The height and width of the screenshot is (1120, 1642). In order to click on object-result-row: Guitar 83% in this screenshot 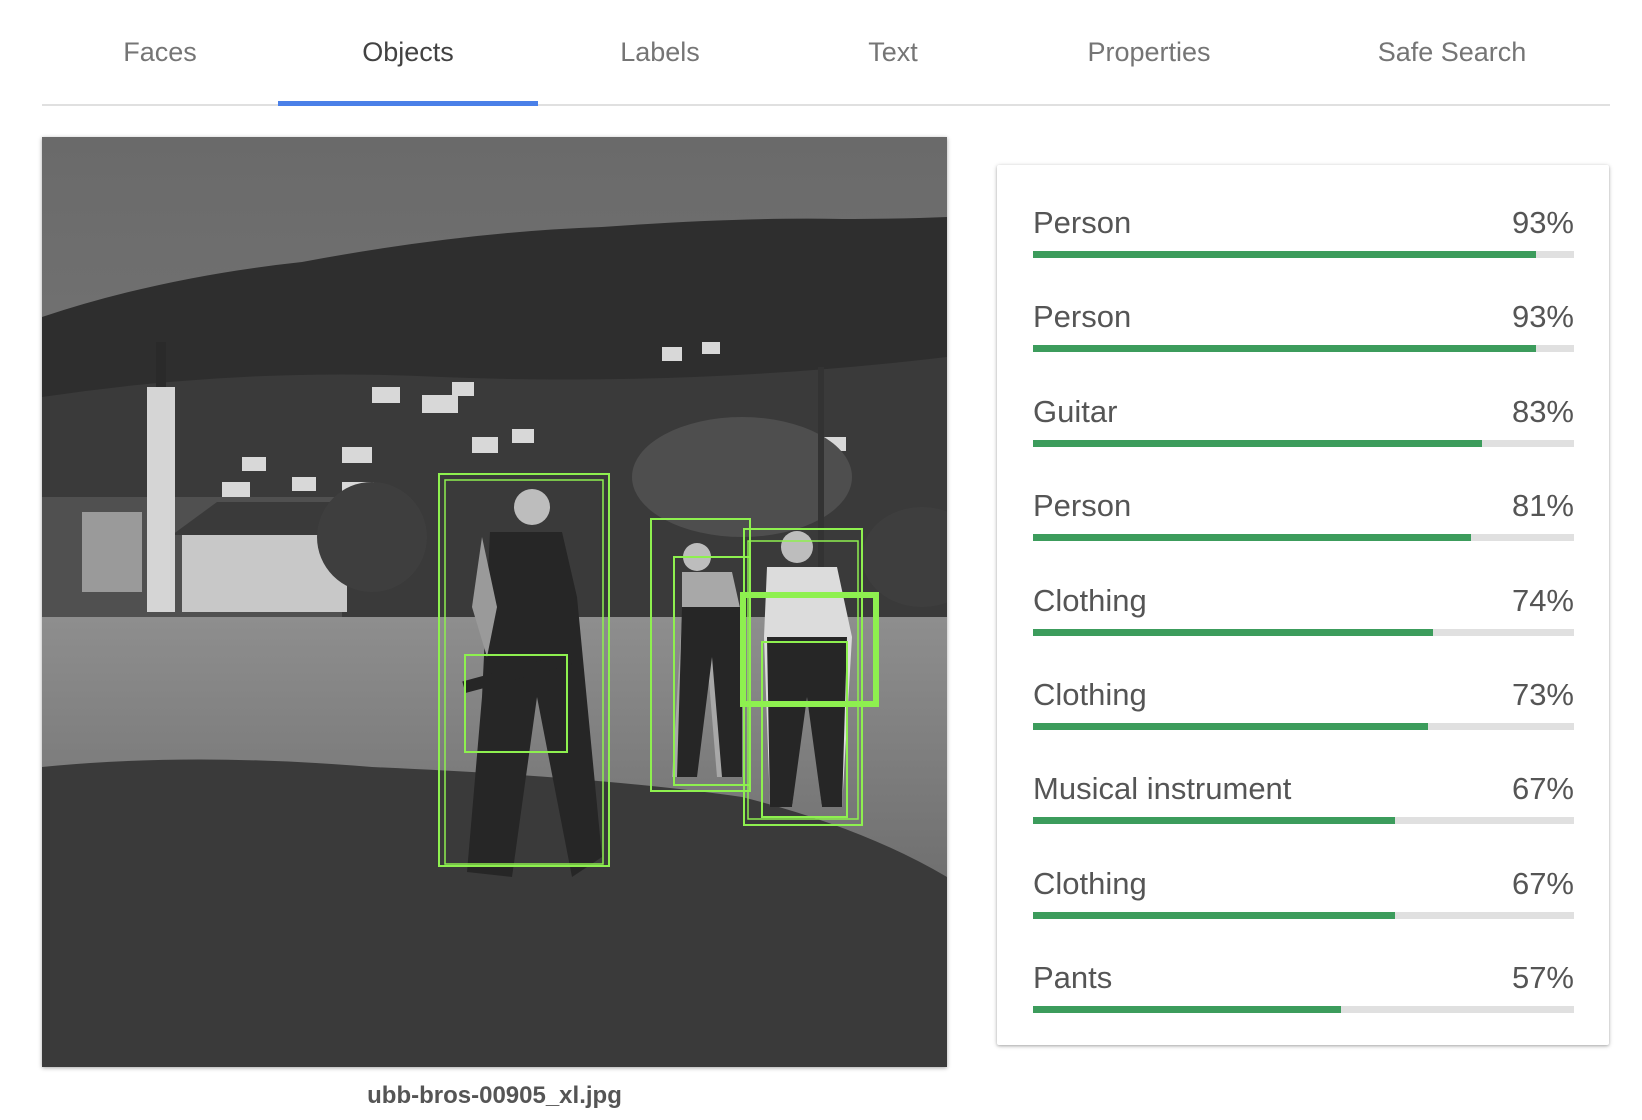, I will do `click(1303, 439)`.